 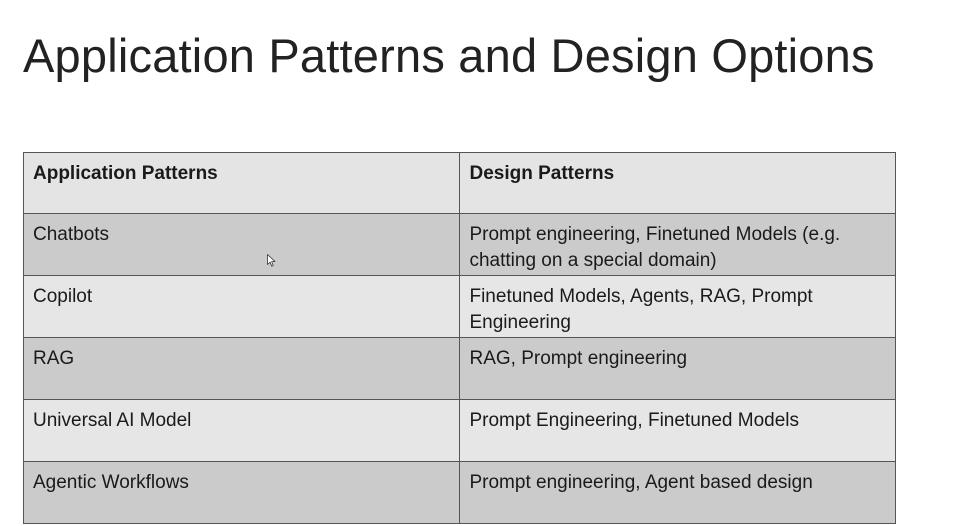 What do you see at coordinates (241, 430) in the screenshot?
I see `application-cell: Universal AI Model` at bounding box center [241, 430].